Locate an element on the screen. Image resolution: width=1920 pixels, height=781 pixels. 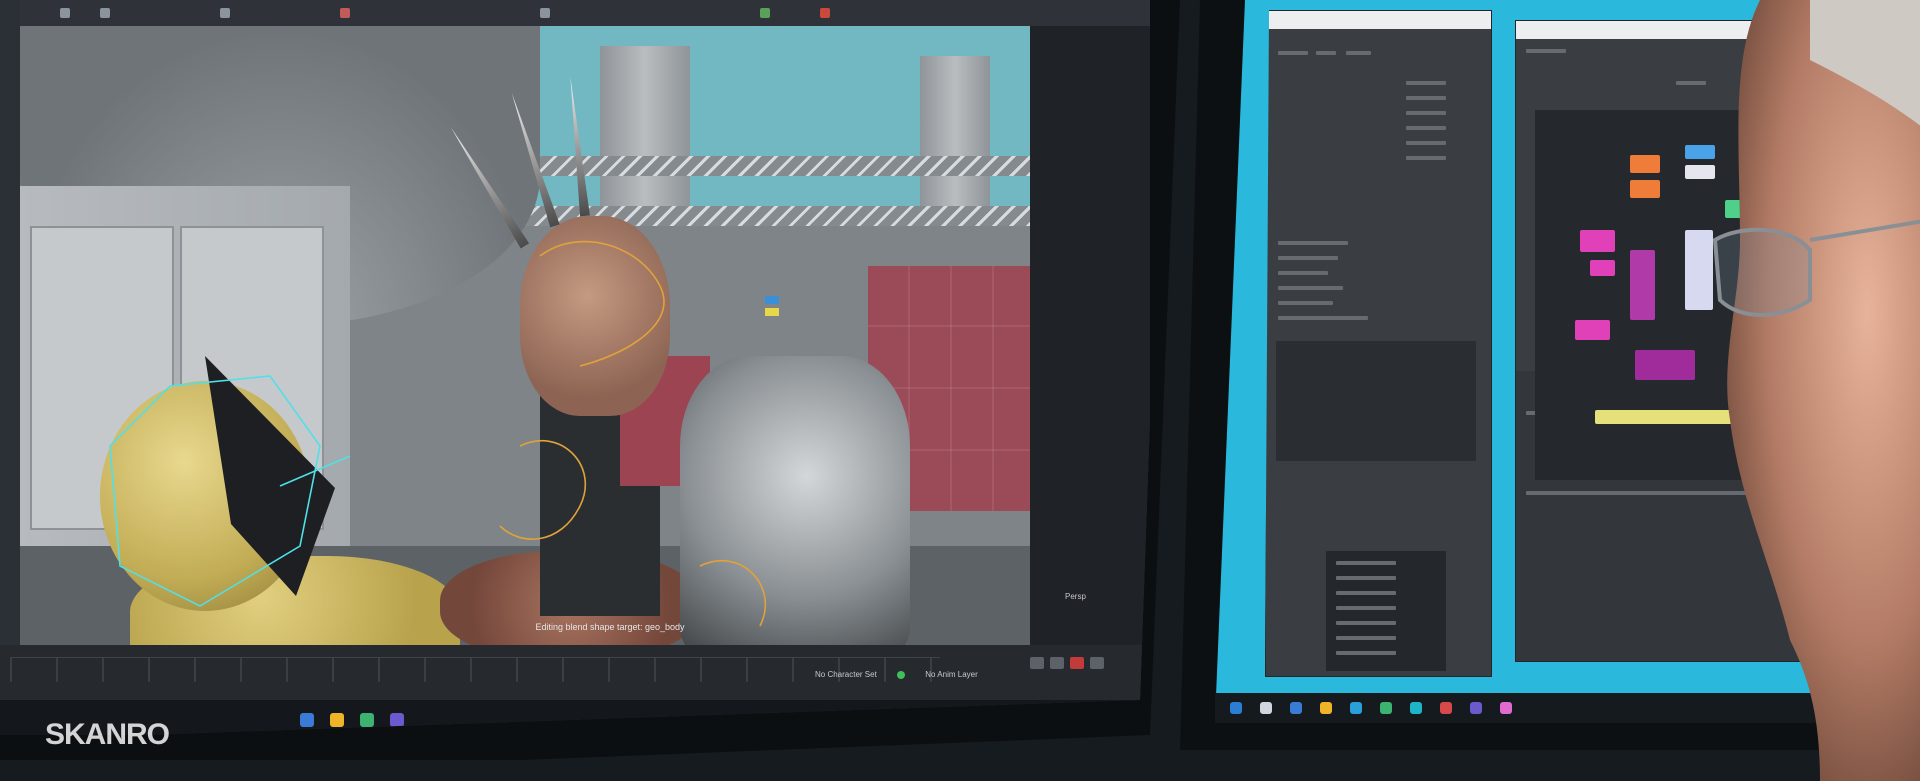
side-panel is located at coordinates (1090, 341).